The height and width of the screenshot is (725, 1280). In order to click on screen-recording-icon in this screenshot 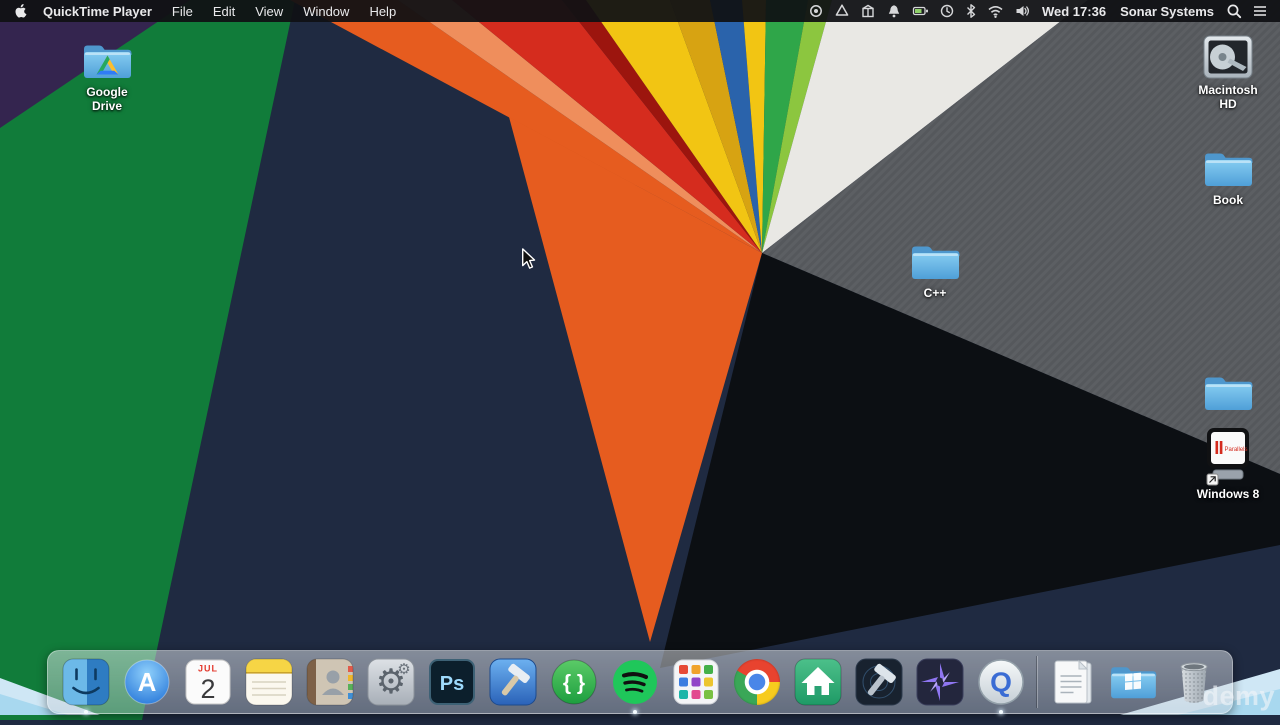, I will do `click(816, 11)`.